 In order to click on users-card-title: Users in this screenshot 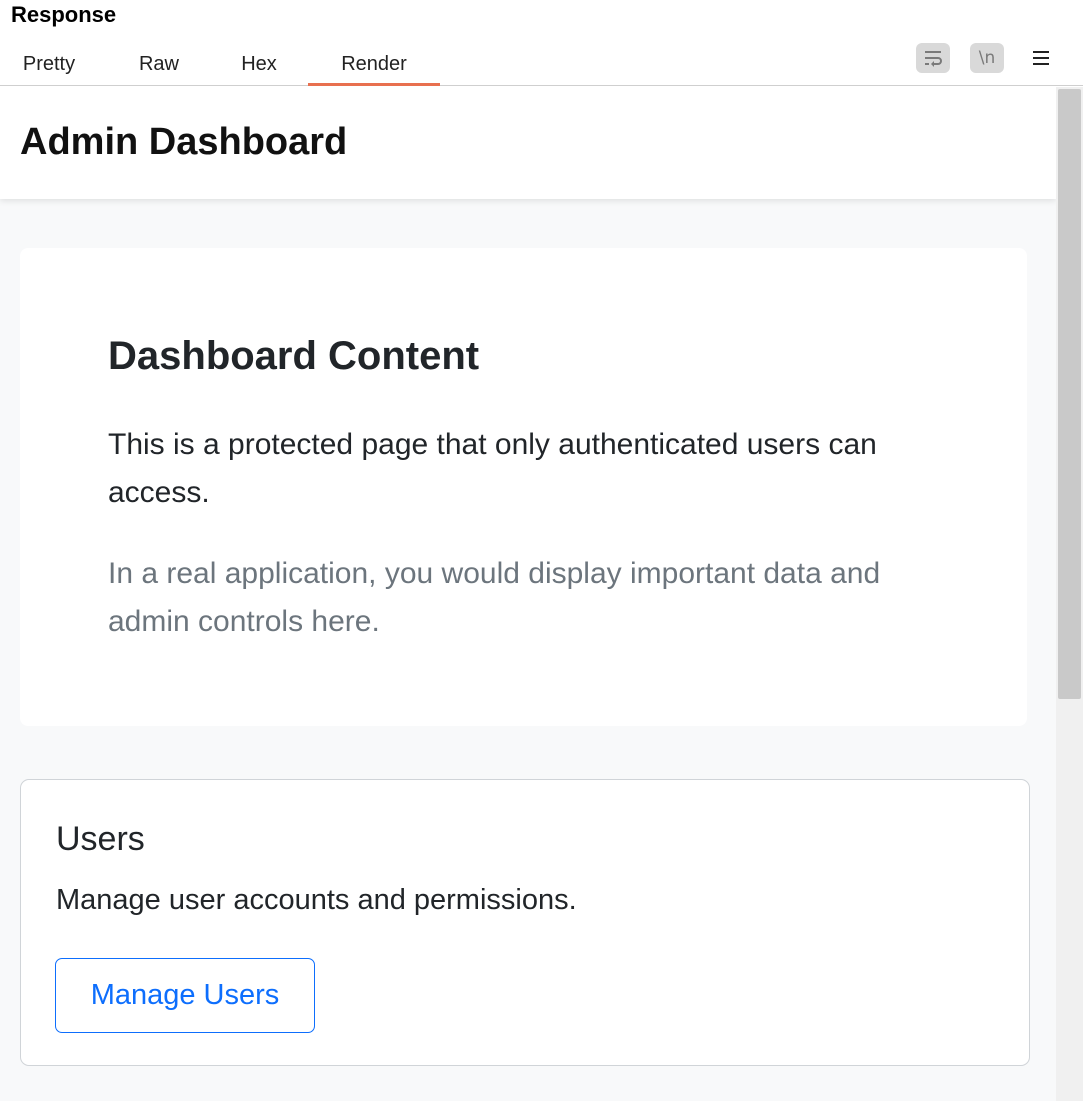, I will do `click(100, 839)`.